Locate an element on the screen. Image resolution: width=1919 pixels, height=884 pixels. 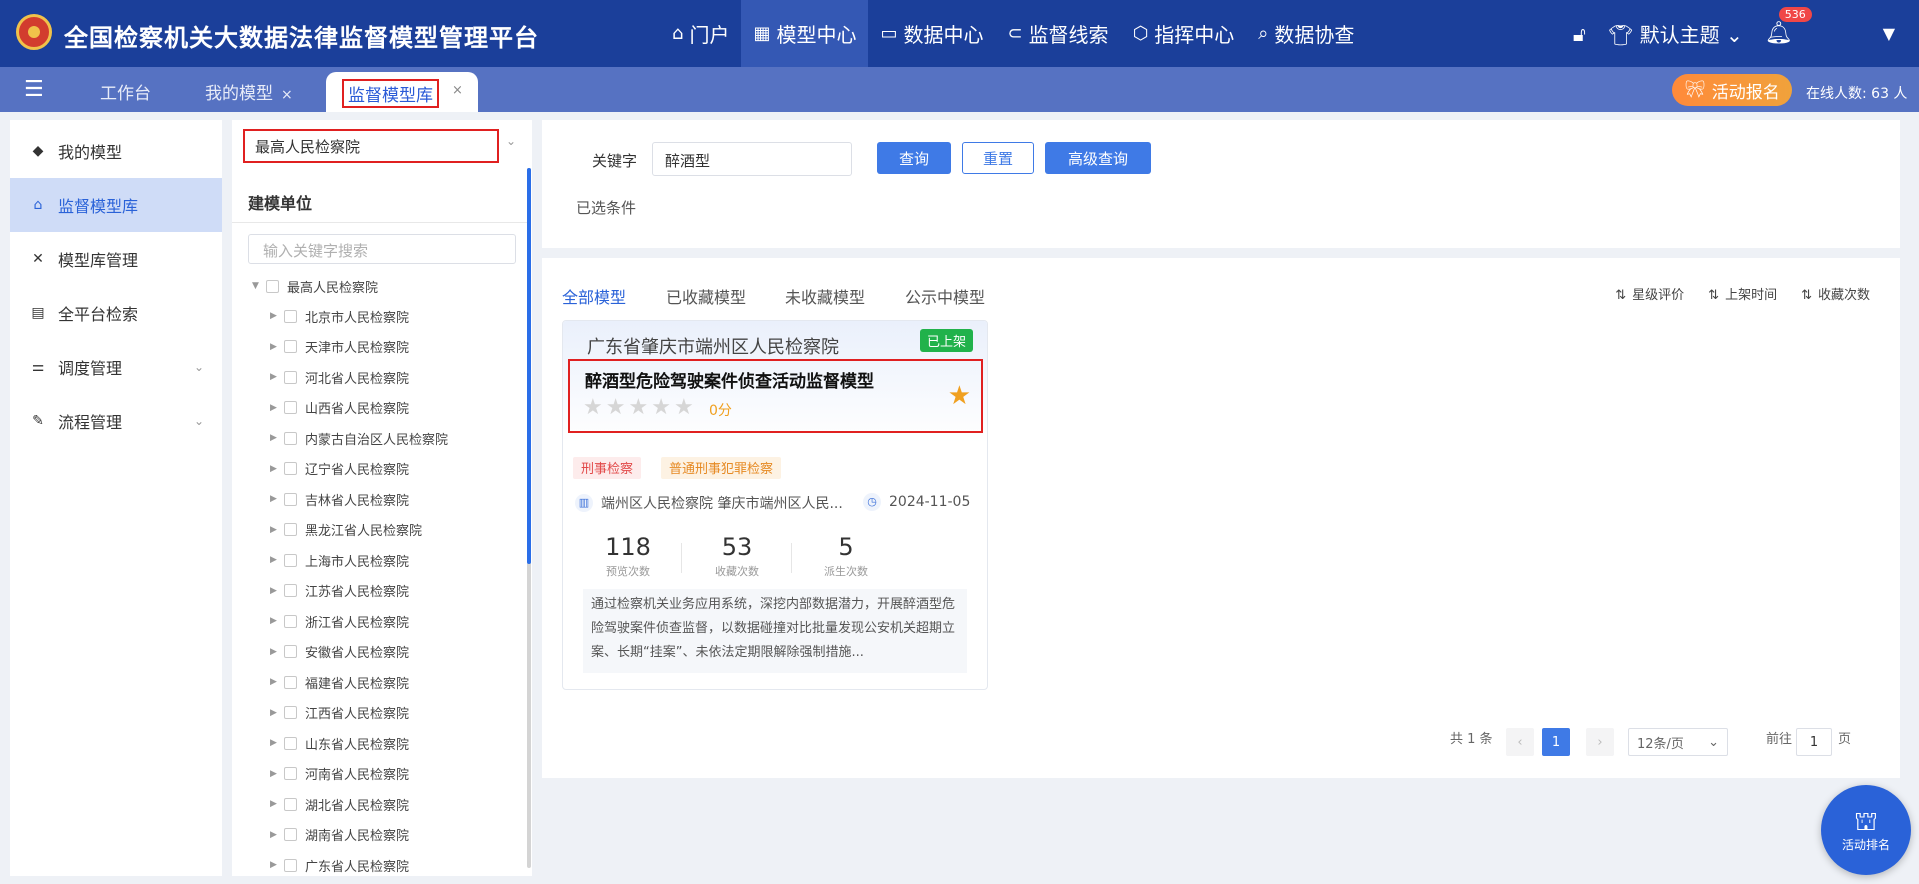
tree-node: ▶ 江西省人民检察院 is located at coordinates (339, 713).